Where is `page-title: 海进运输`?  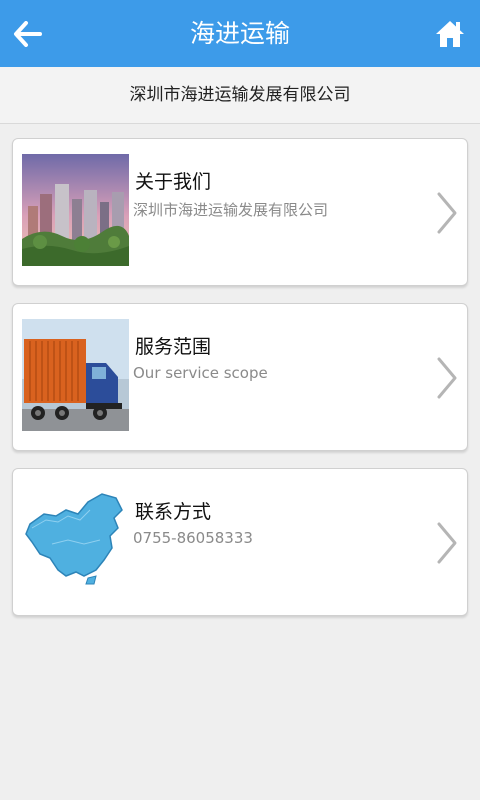 page-title: 海进运输 is located at coordinates (239, 33).